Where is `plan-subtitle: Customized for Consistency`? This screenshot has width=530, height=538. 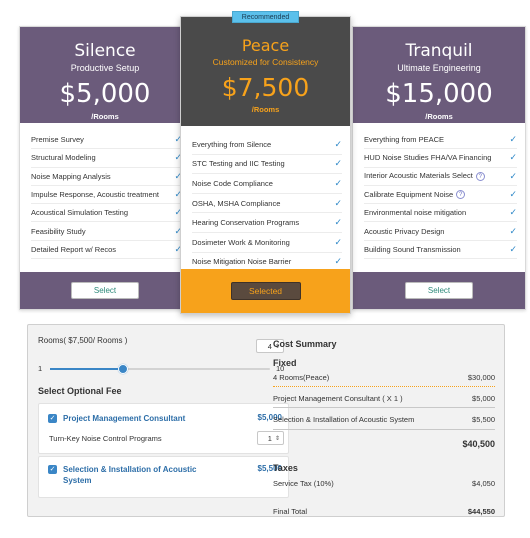
plan-subtitle: Customized for Consistency is located at coordinates (265, 62).